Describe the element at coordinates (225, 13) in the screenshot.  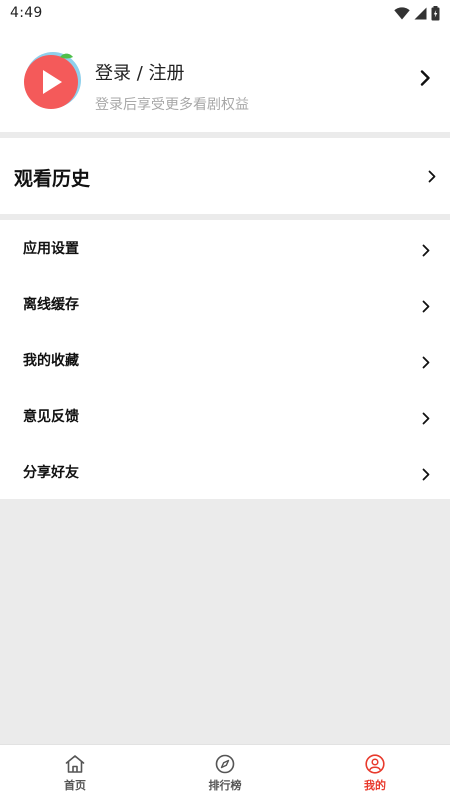
I see `status-bar: 4:49` at that location.